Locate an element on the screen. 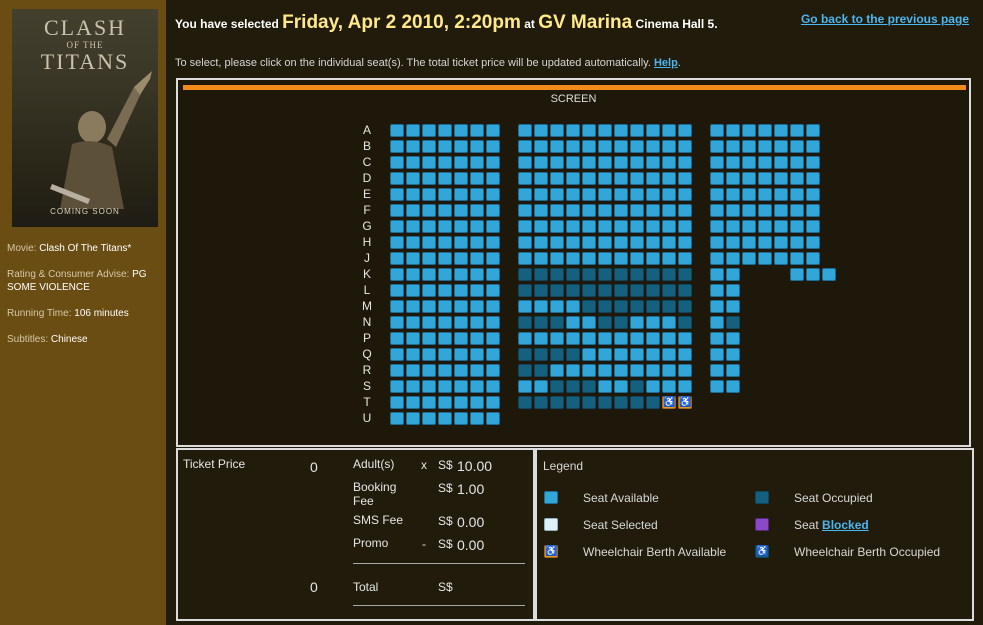  seat-available-c3 is located at coordinates (429, 162).